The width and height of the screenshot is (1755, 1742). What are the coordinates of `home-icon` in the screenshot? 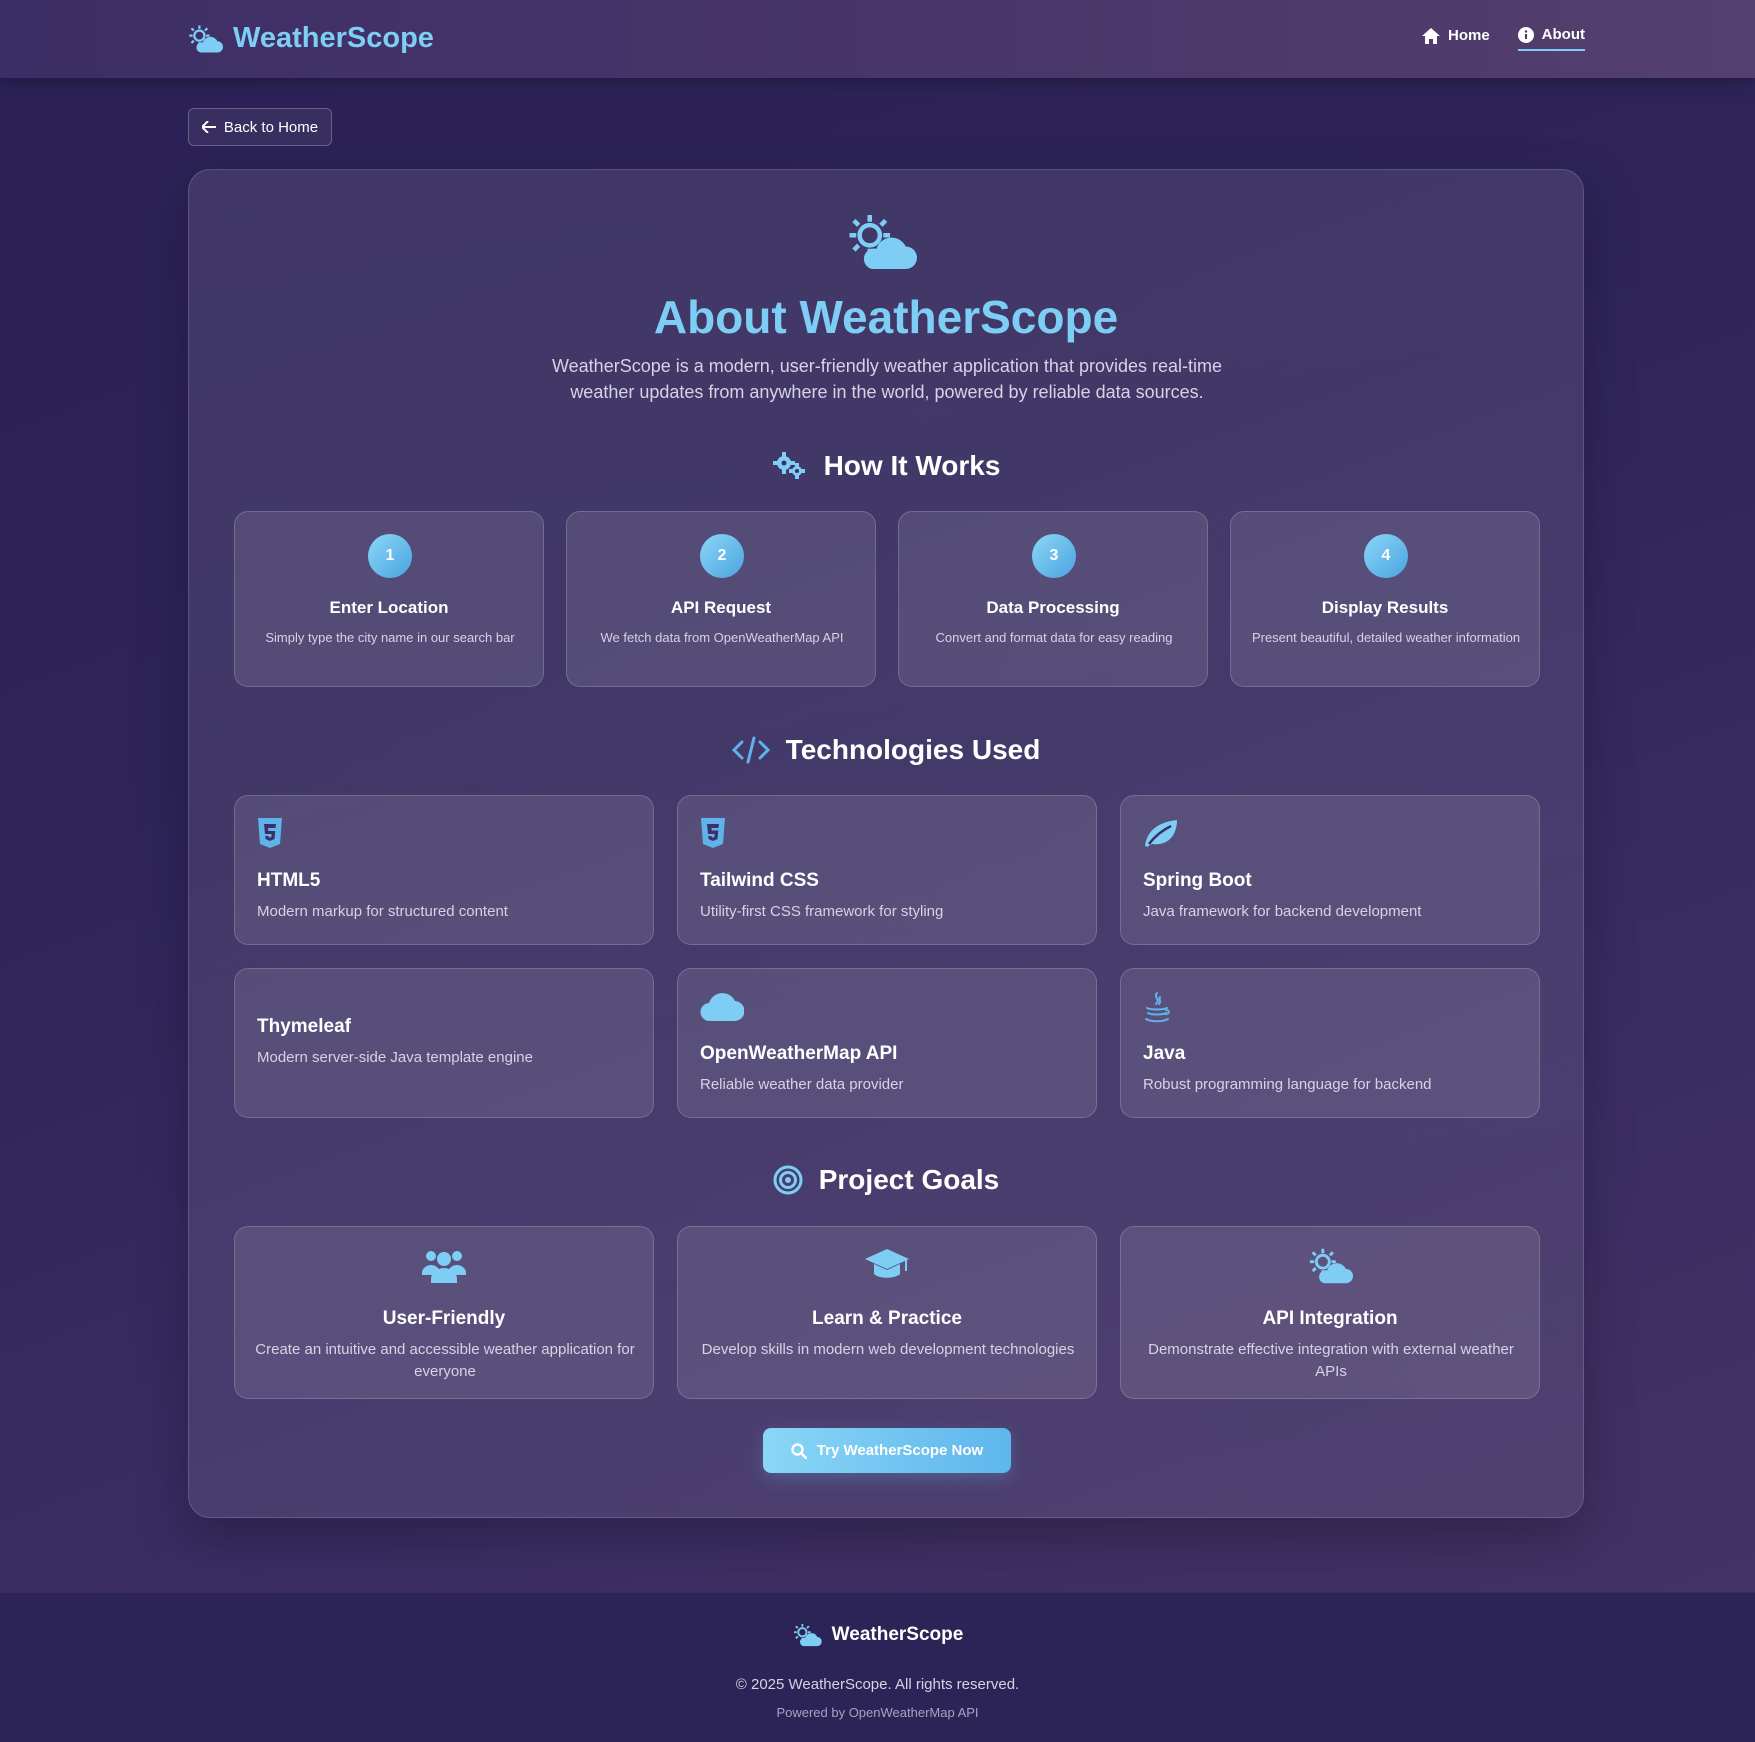 It's located at (1430, 35).